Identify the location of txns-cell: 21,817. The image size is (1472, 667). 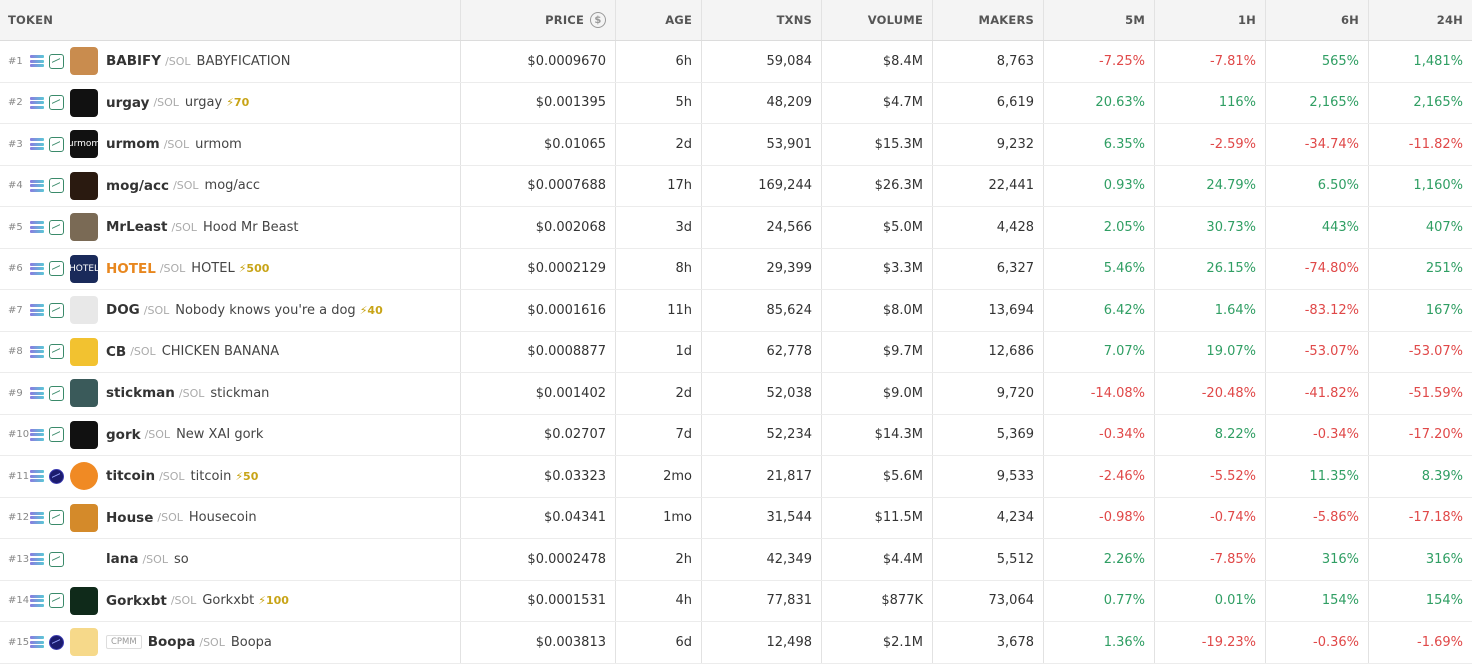
(761, 476).